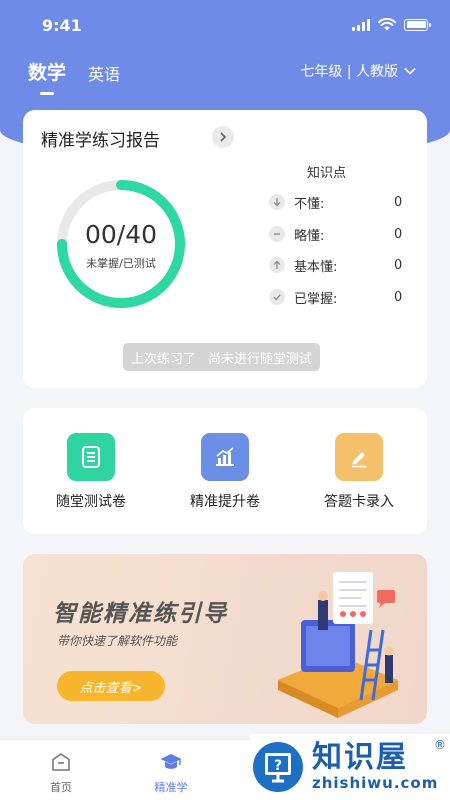 This screenshot has width=450, height=800. What do you see at coordinates (316, 267) in the screenshot?
I see `knowledge-row-label: 基本懂:` at bounding box center [316, 267].